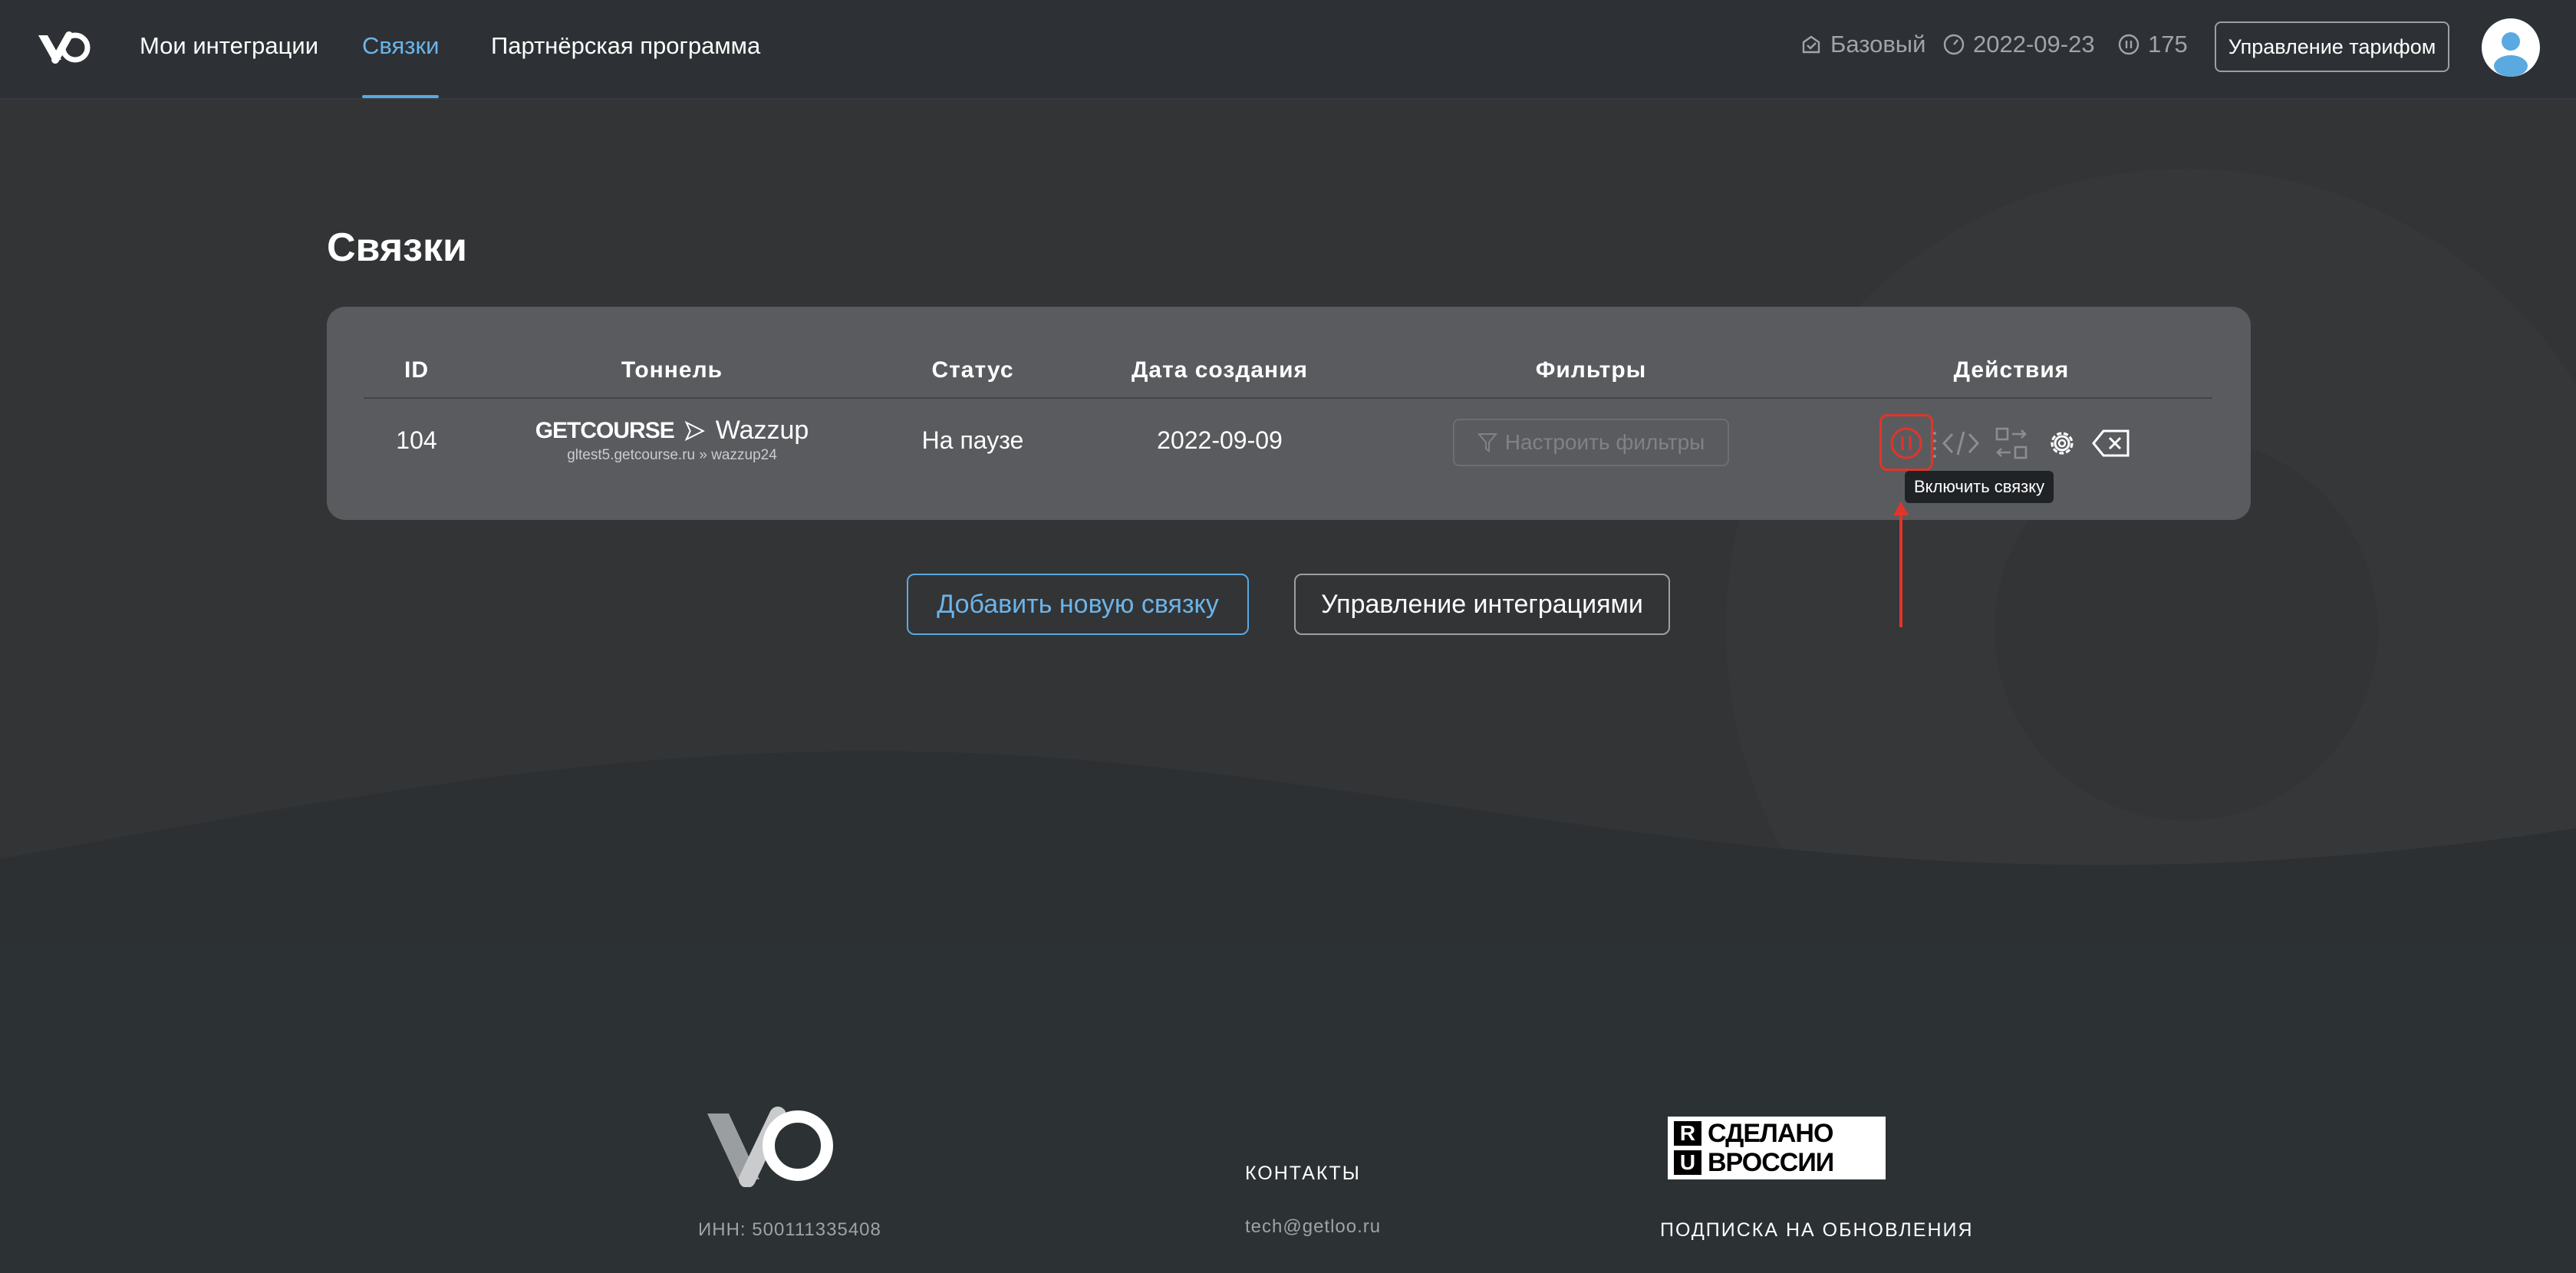 Image resolution: width=2576 pixels, height=1273 pixels. What do you see at coordinates (769, 1148) in the screenshot?
I see `footer-logo-icon` at bounding box center [769, 1148].